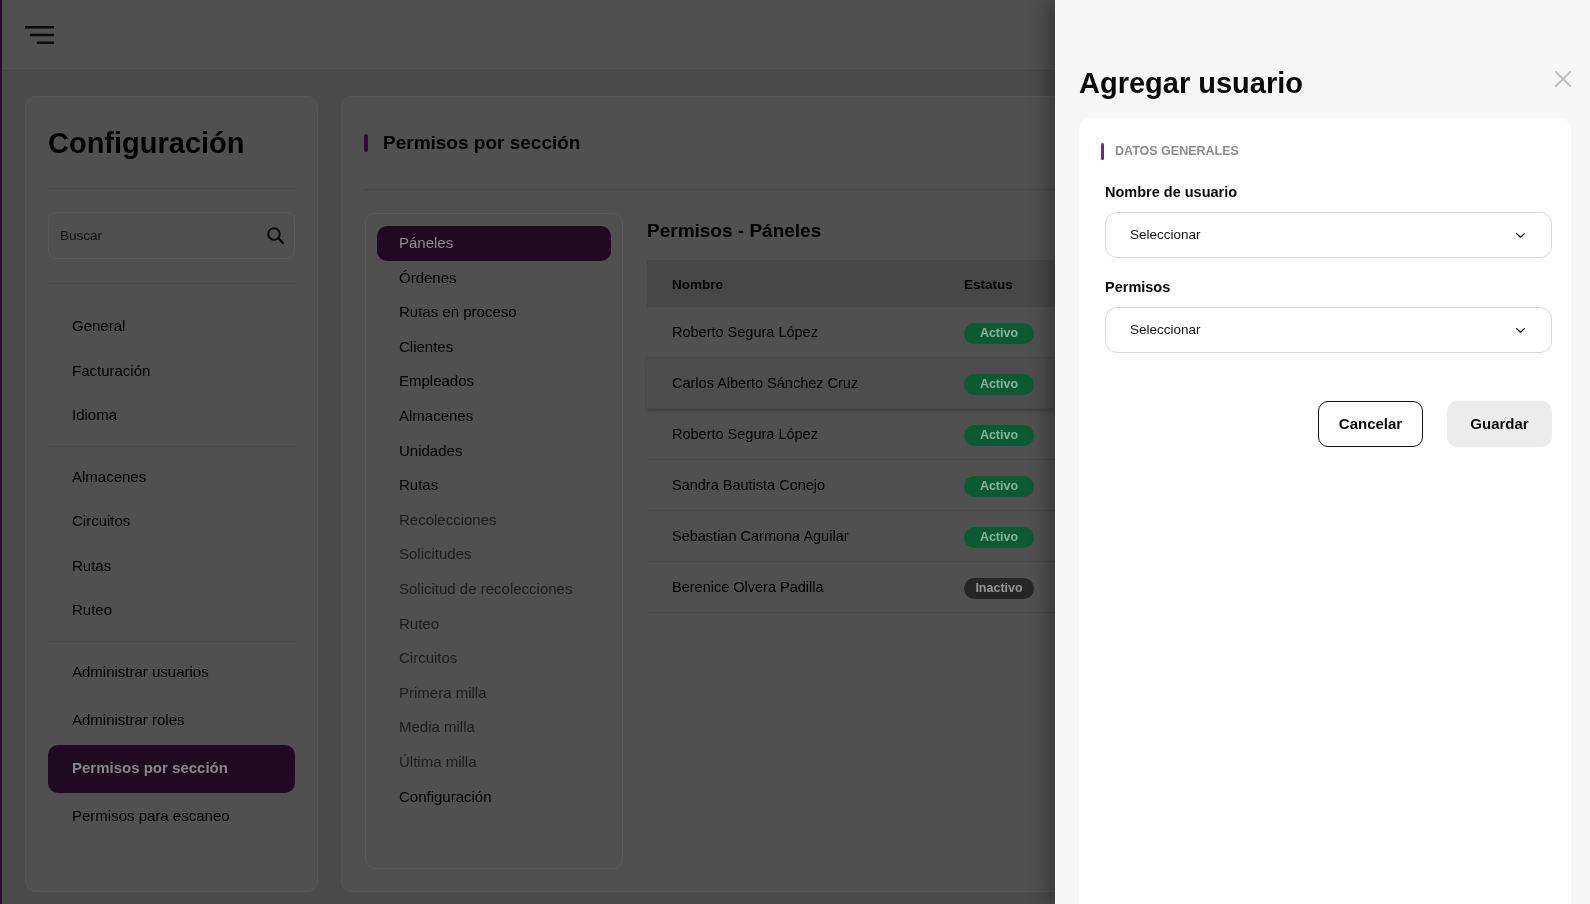  I want to click on table-title: Permisos - Páneles, so click(734, 231).